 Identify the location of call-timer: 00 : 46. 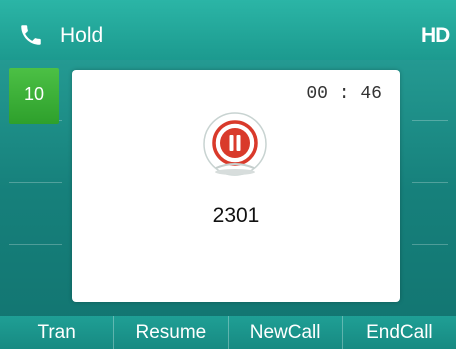
(344, 94).